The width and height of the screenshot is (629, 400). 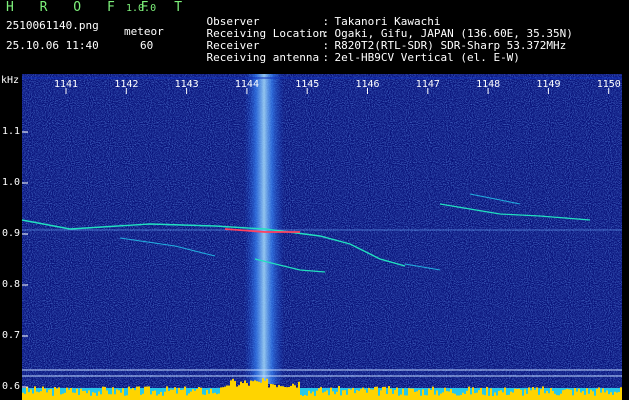 What do you see at coordinates (52, 25) in the screenshot?
I see `filename-label: 2510061140.png` at bounding box center [52, 25].